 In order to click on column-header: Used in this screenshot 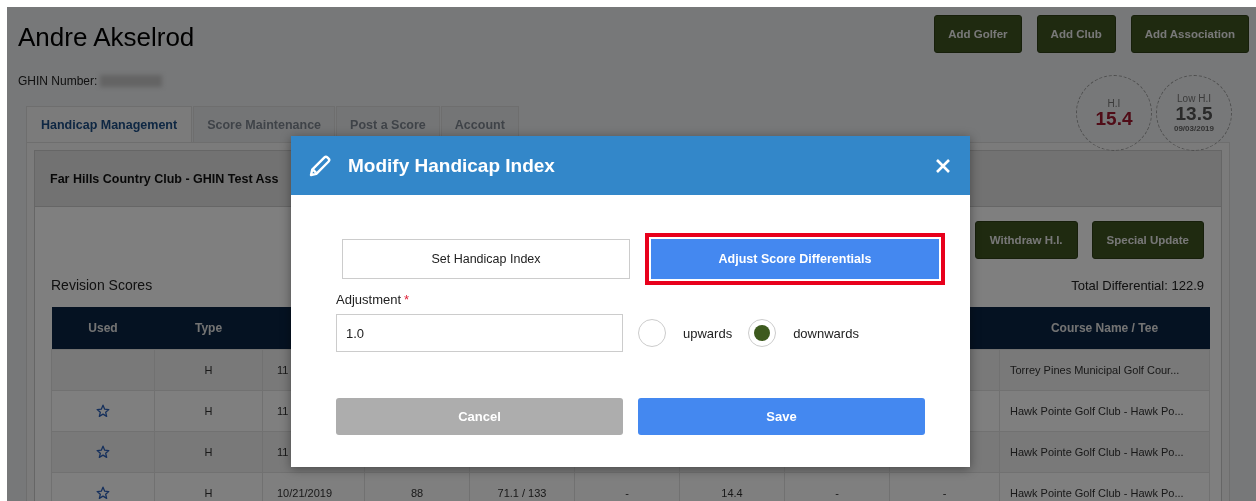, I will do `click(103, 328)`.